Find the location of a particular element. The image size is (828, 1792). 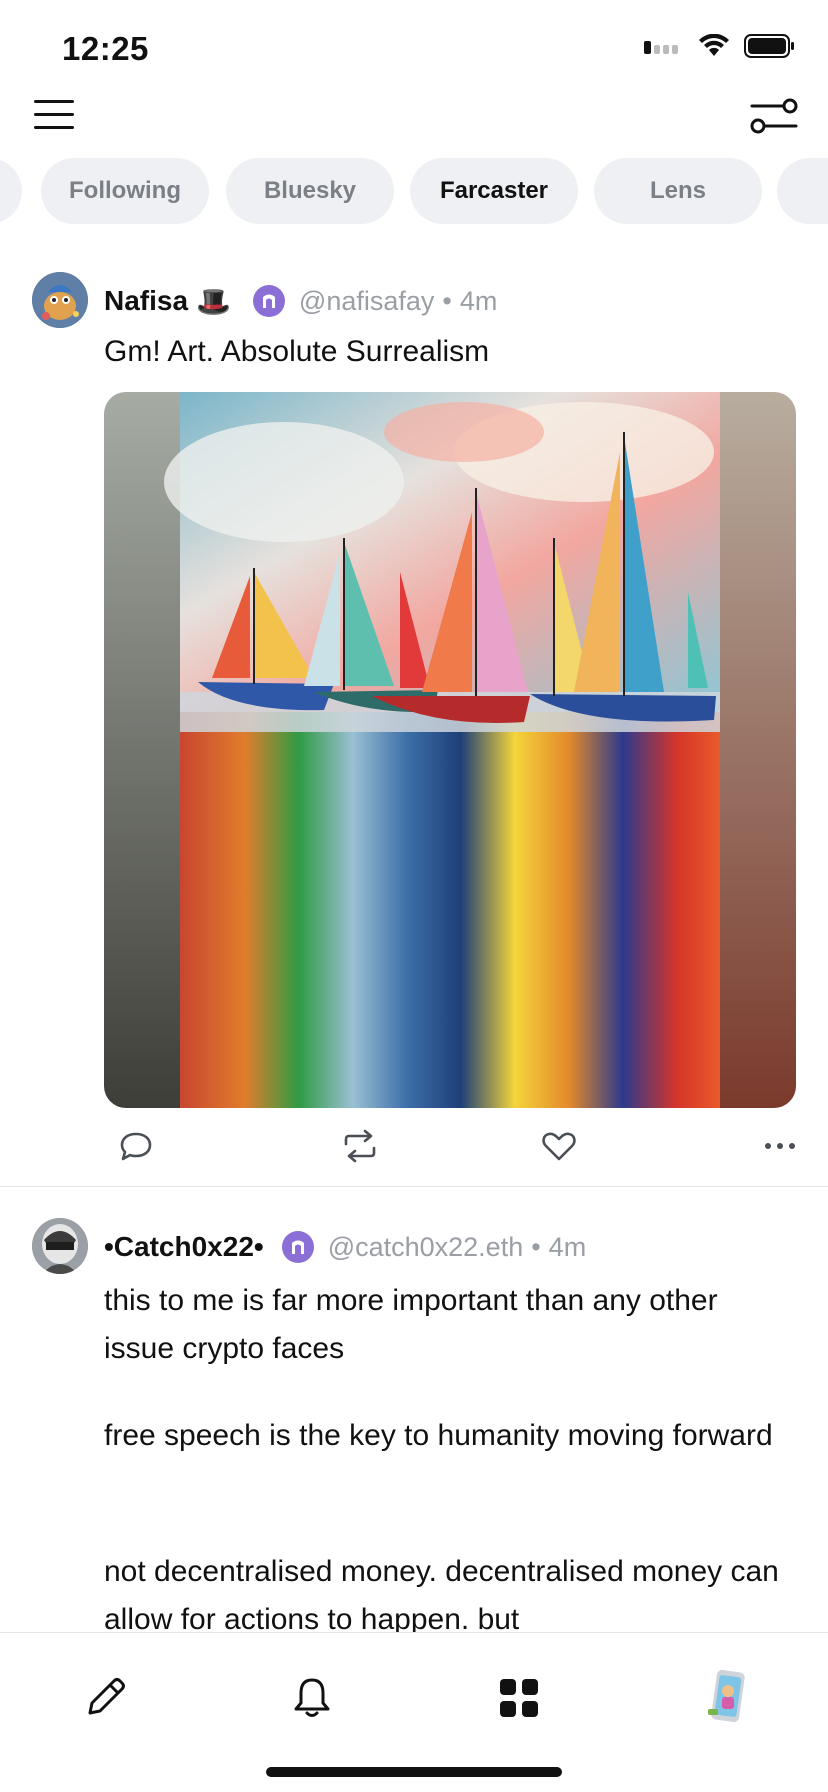

author-name: •Catch0x22• is located at coordinates (184, 1247).